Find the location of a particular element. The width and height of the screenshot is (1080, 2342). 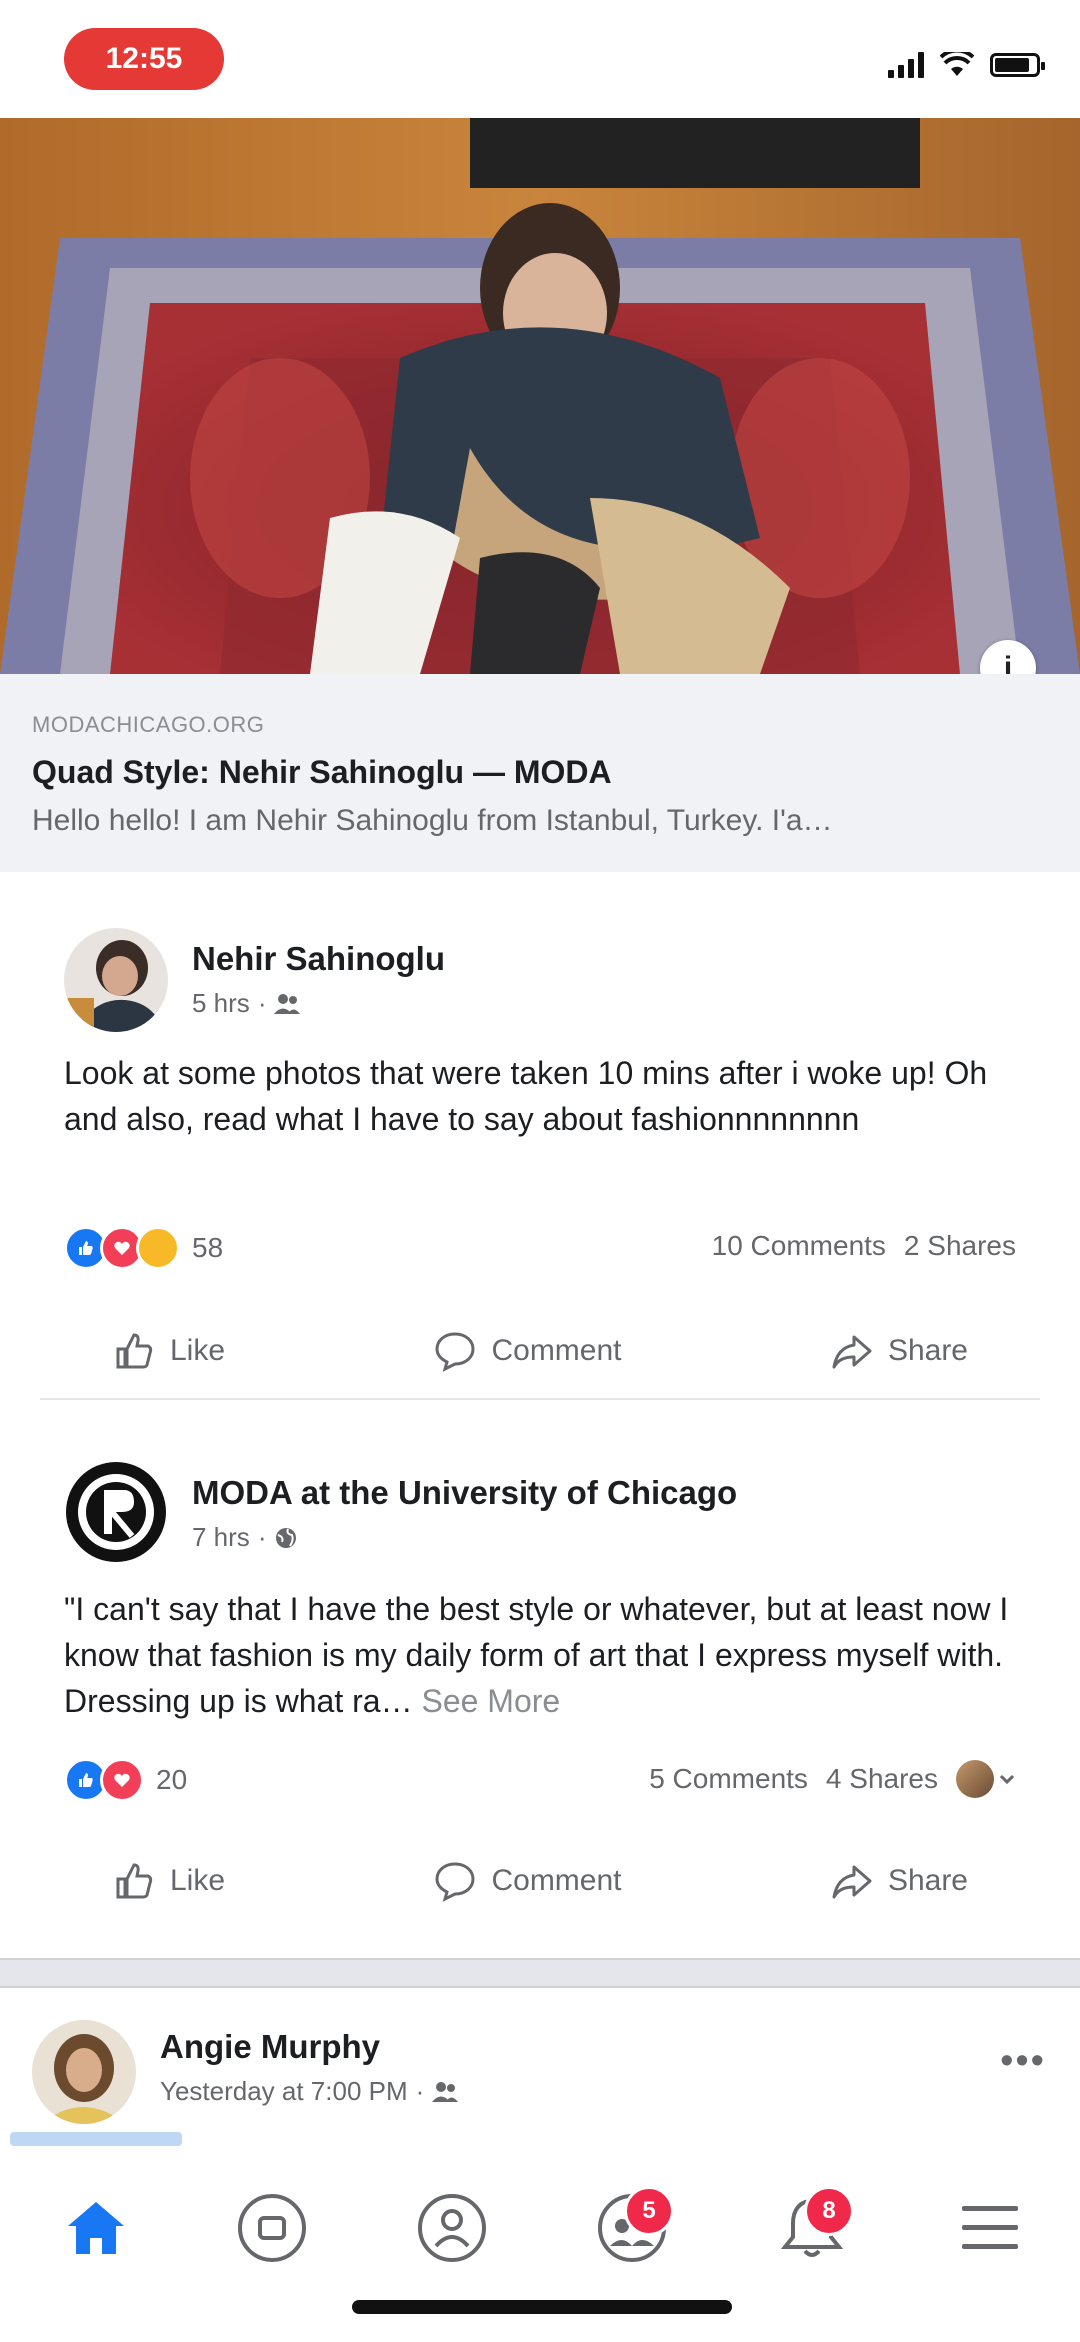

feed-separator is located at coordinates (540, 1973).